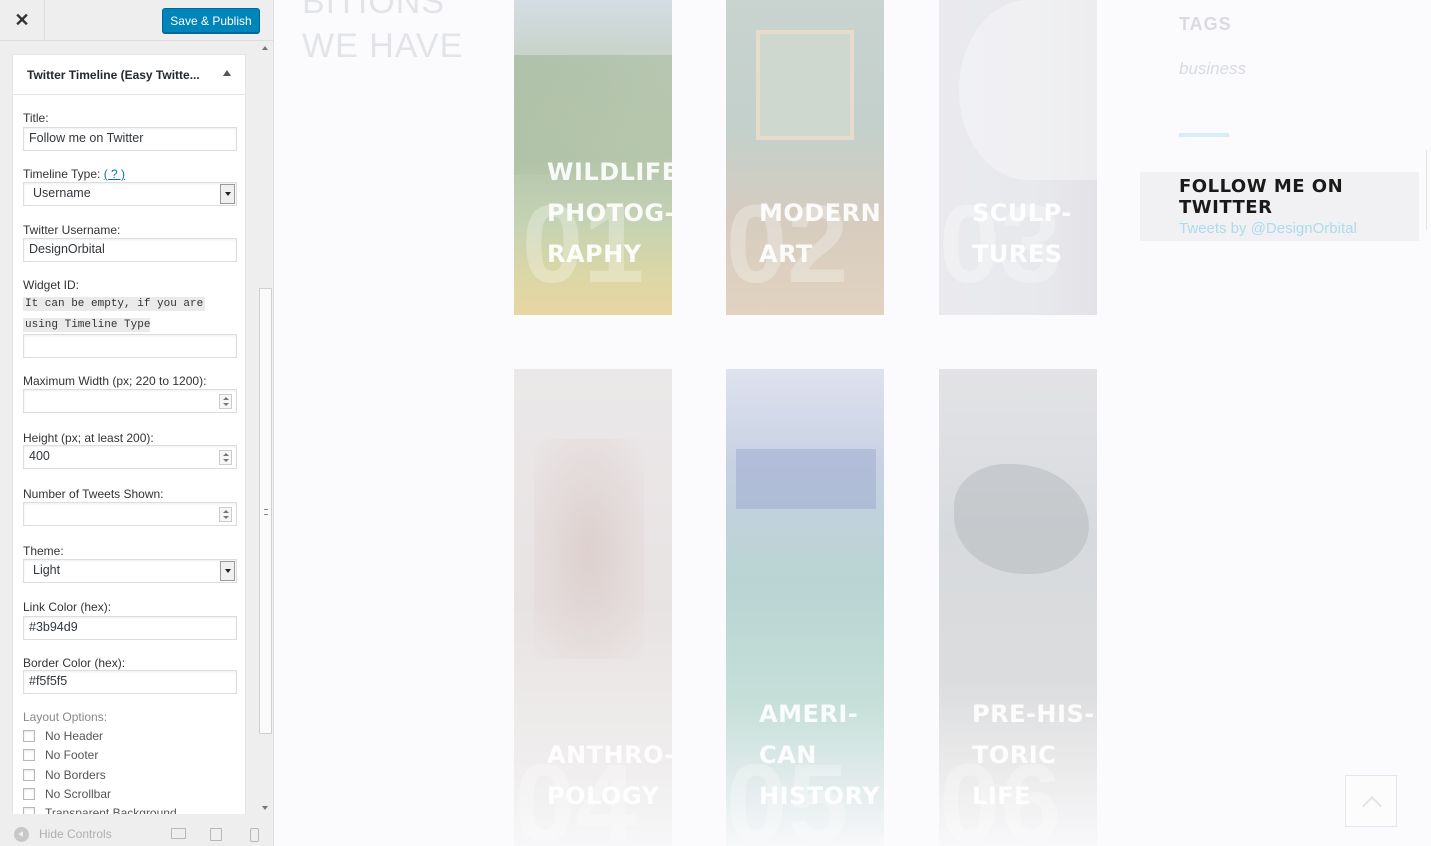 The width and height of the screenshot is (1431, 846). Describe the element at coordinates (1212, 69) in the screenshot. I see `tag-link: business` at that location.